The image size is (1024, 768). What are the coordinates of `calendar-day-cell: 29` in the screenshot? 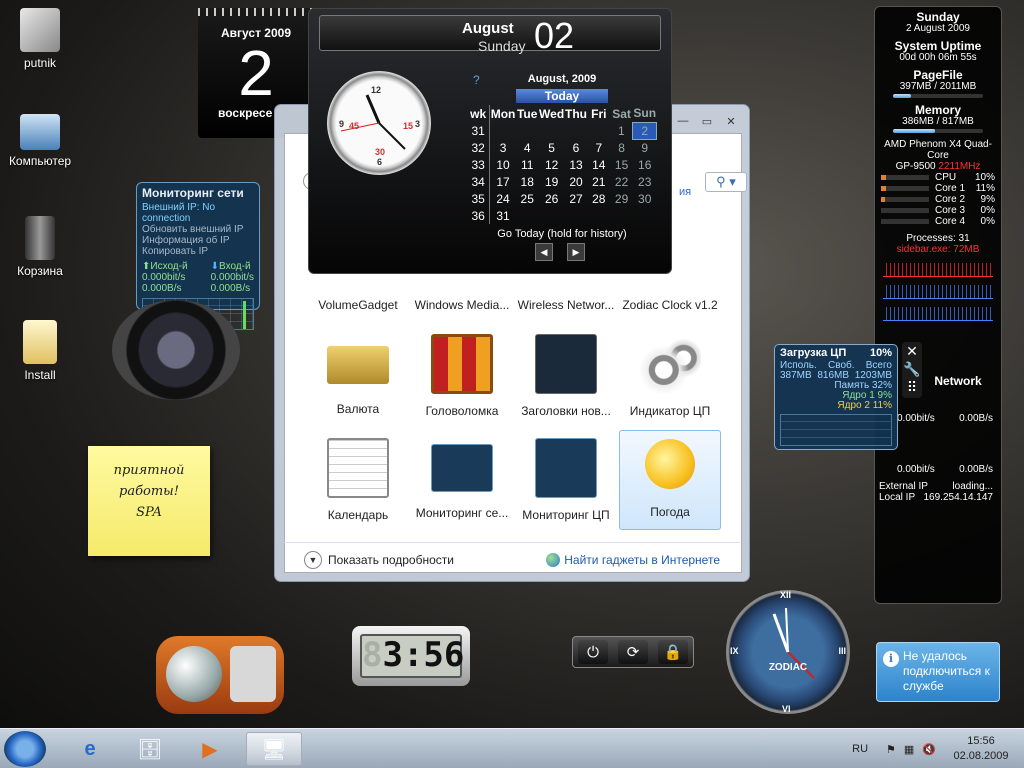 It's located at (621, 198).